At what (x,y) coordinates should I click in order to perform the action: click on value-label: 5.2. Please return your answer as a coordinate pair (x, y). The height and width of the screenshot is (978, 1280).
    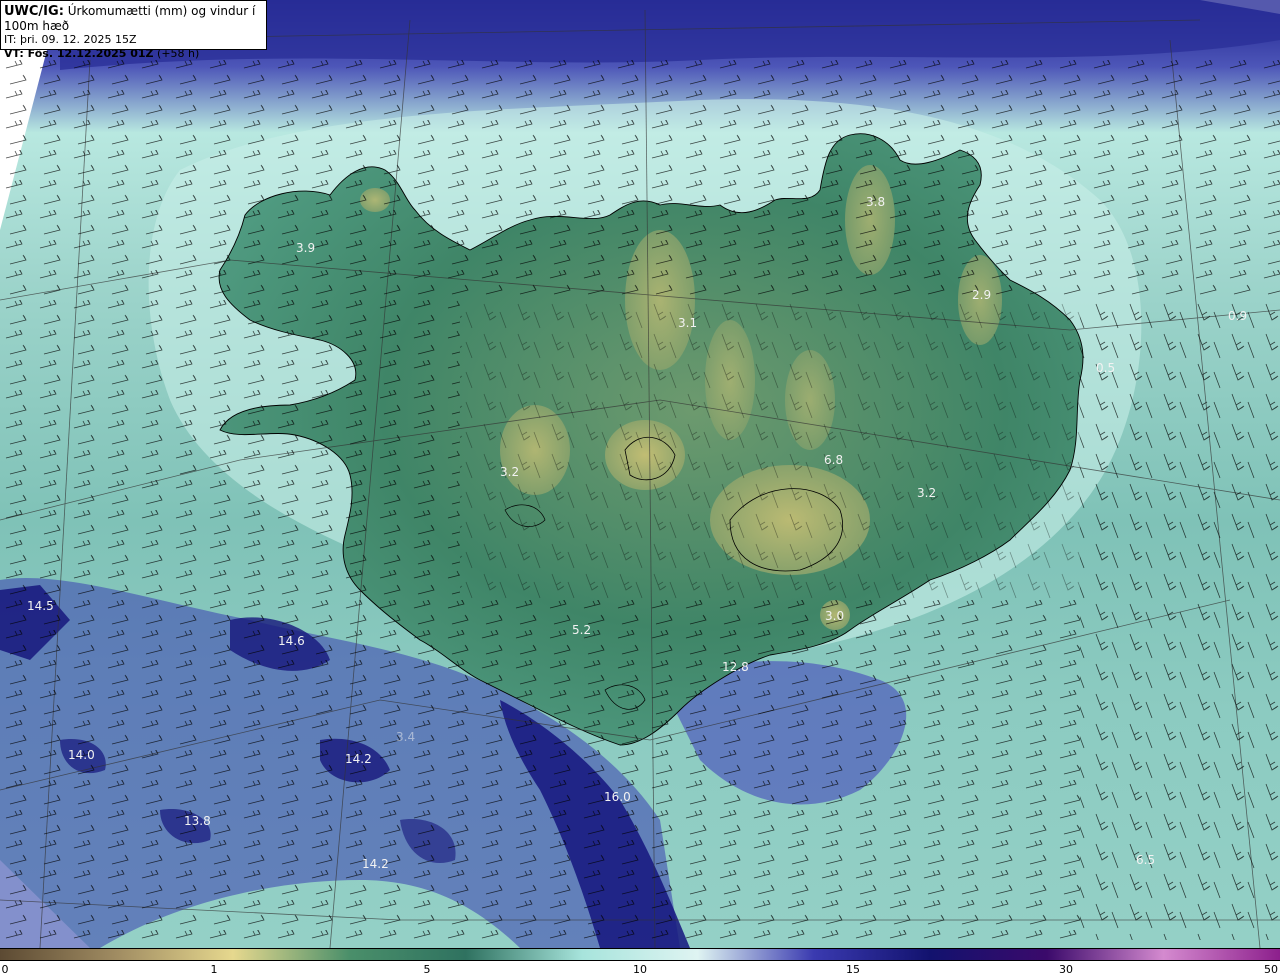
    Looking at the image, I should click on (581, 630).